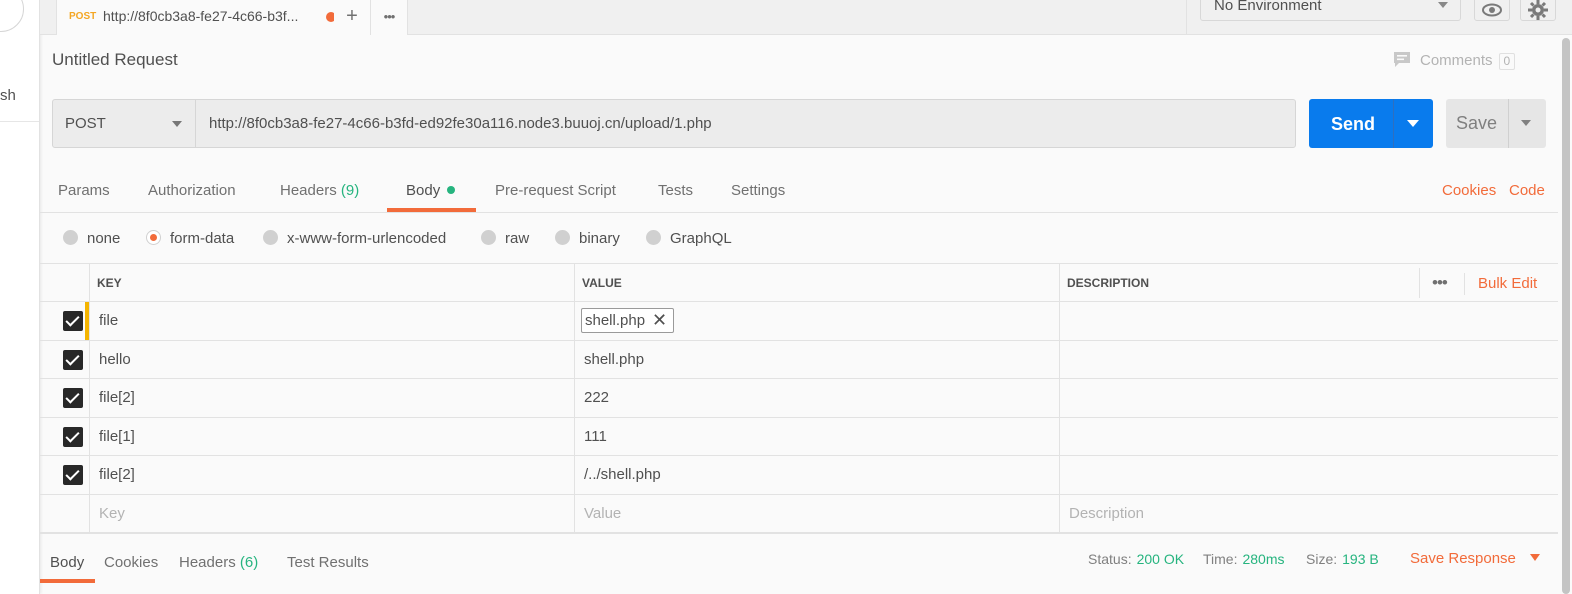  What do you see at coordinates (389, 17) in the screenshot?
I see `tab-options-button: •••` at bounding box center [389, 17].